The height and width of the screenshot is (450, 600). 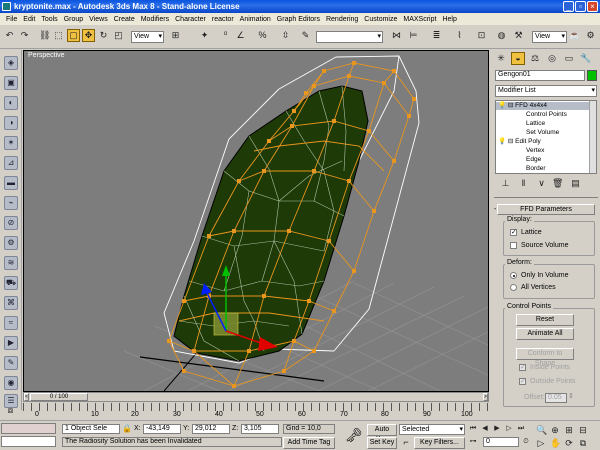 I want to click on stack-item-border: Border, so click(x=521, y=169).